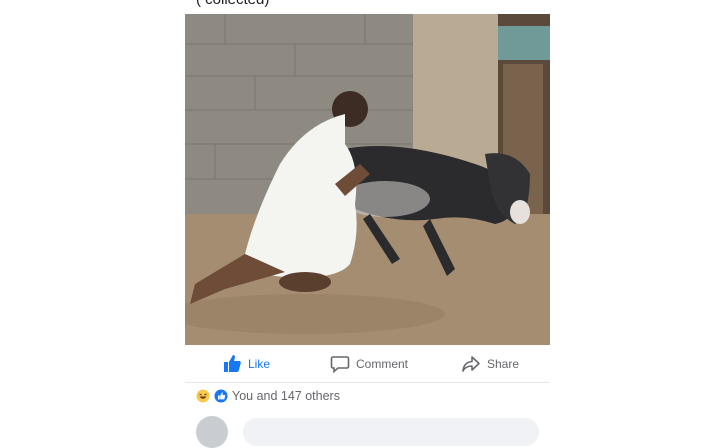  Describe the element at coordinates (503, 364) in the screenshot. I see `share-label: Share` at that location.